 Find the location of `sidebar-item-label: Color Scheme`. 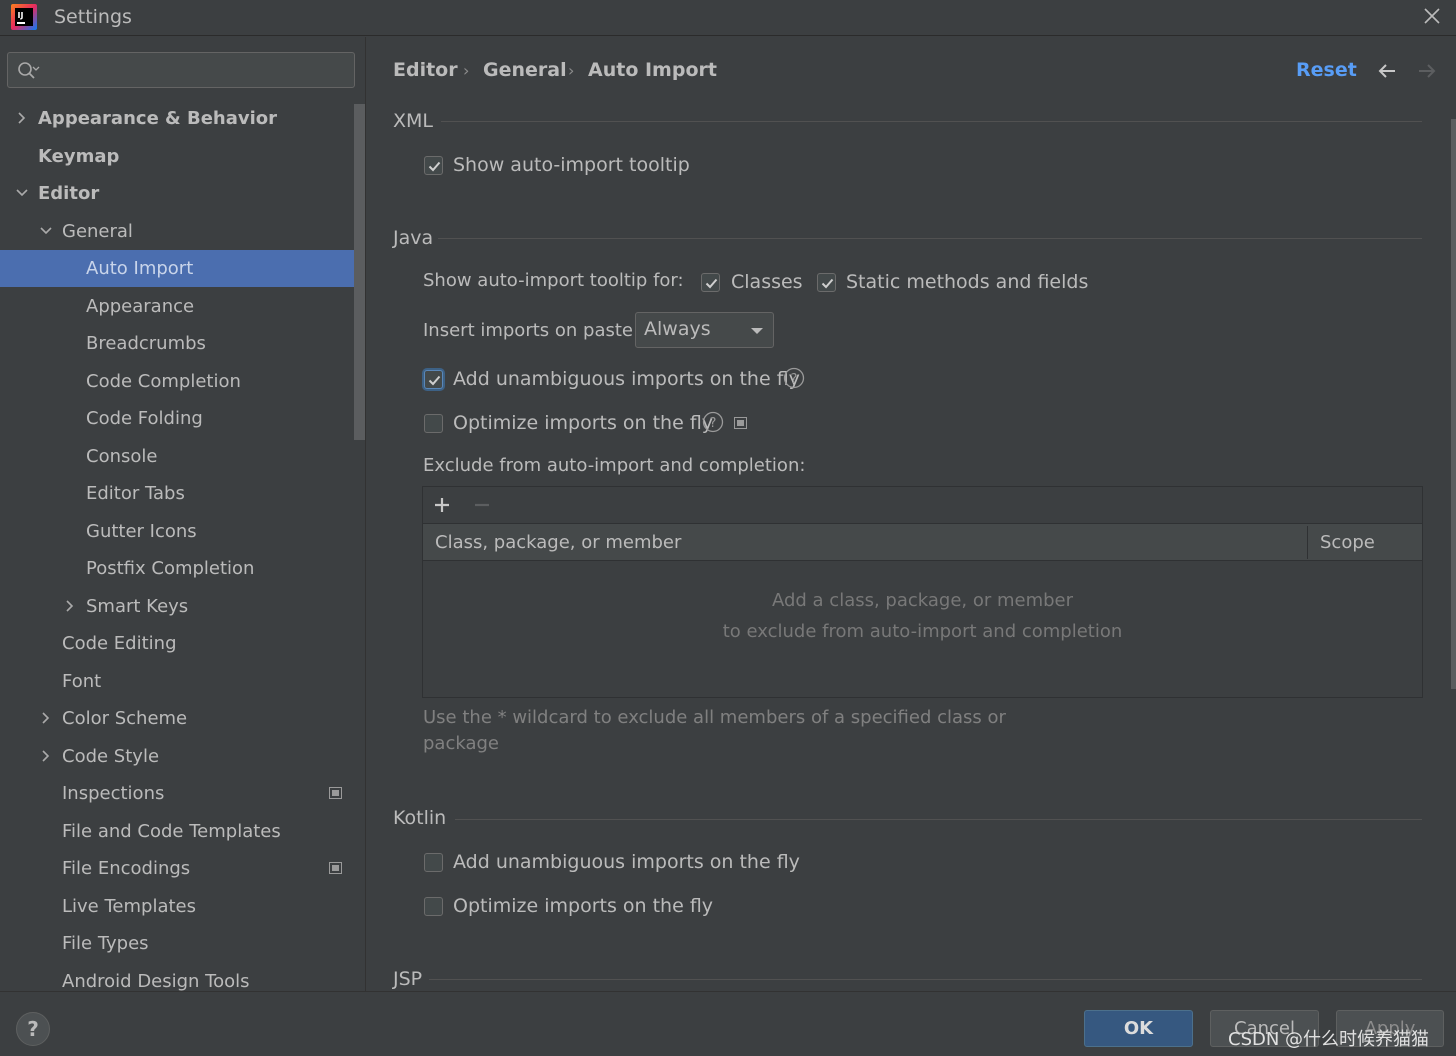

sidebar-item-label: Color Scheme is located at coordinates (125, 718).